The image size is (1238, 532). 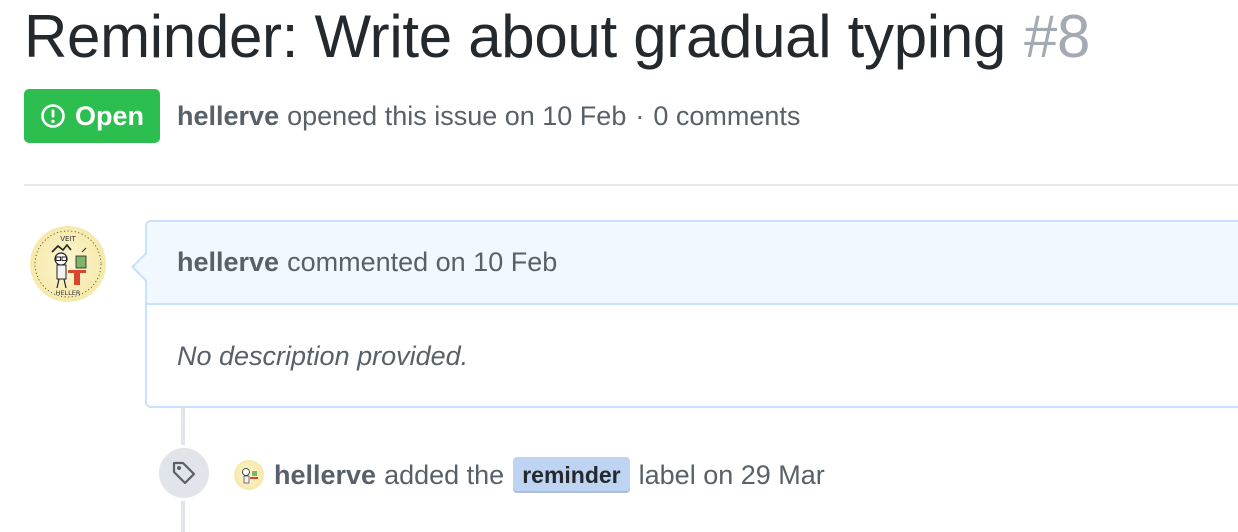 What do you see at coordinates (323, 356) in the screenshot?
I see `comment-body-text: No description provided.` at bounding box center [323, 356].